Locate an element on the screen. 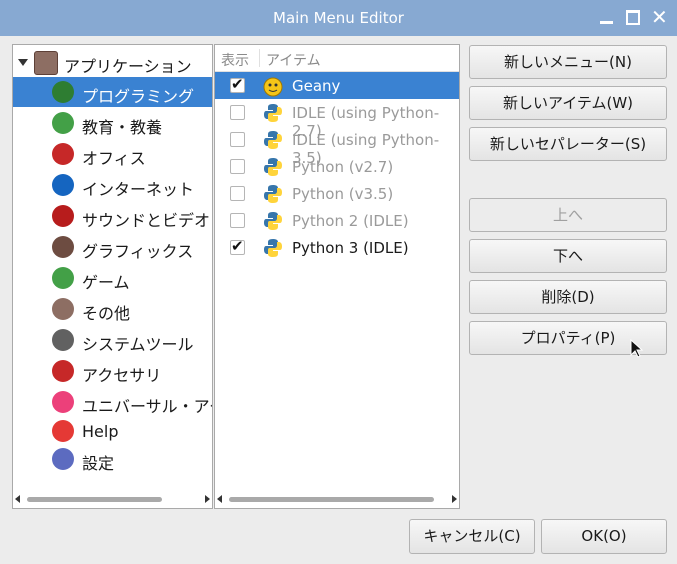 This screenshot has height=564, width=677. new-separator-button: 新しいセパレーター(S) is located at coordinates (568, 144).